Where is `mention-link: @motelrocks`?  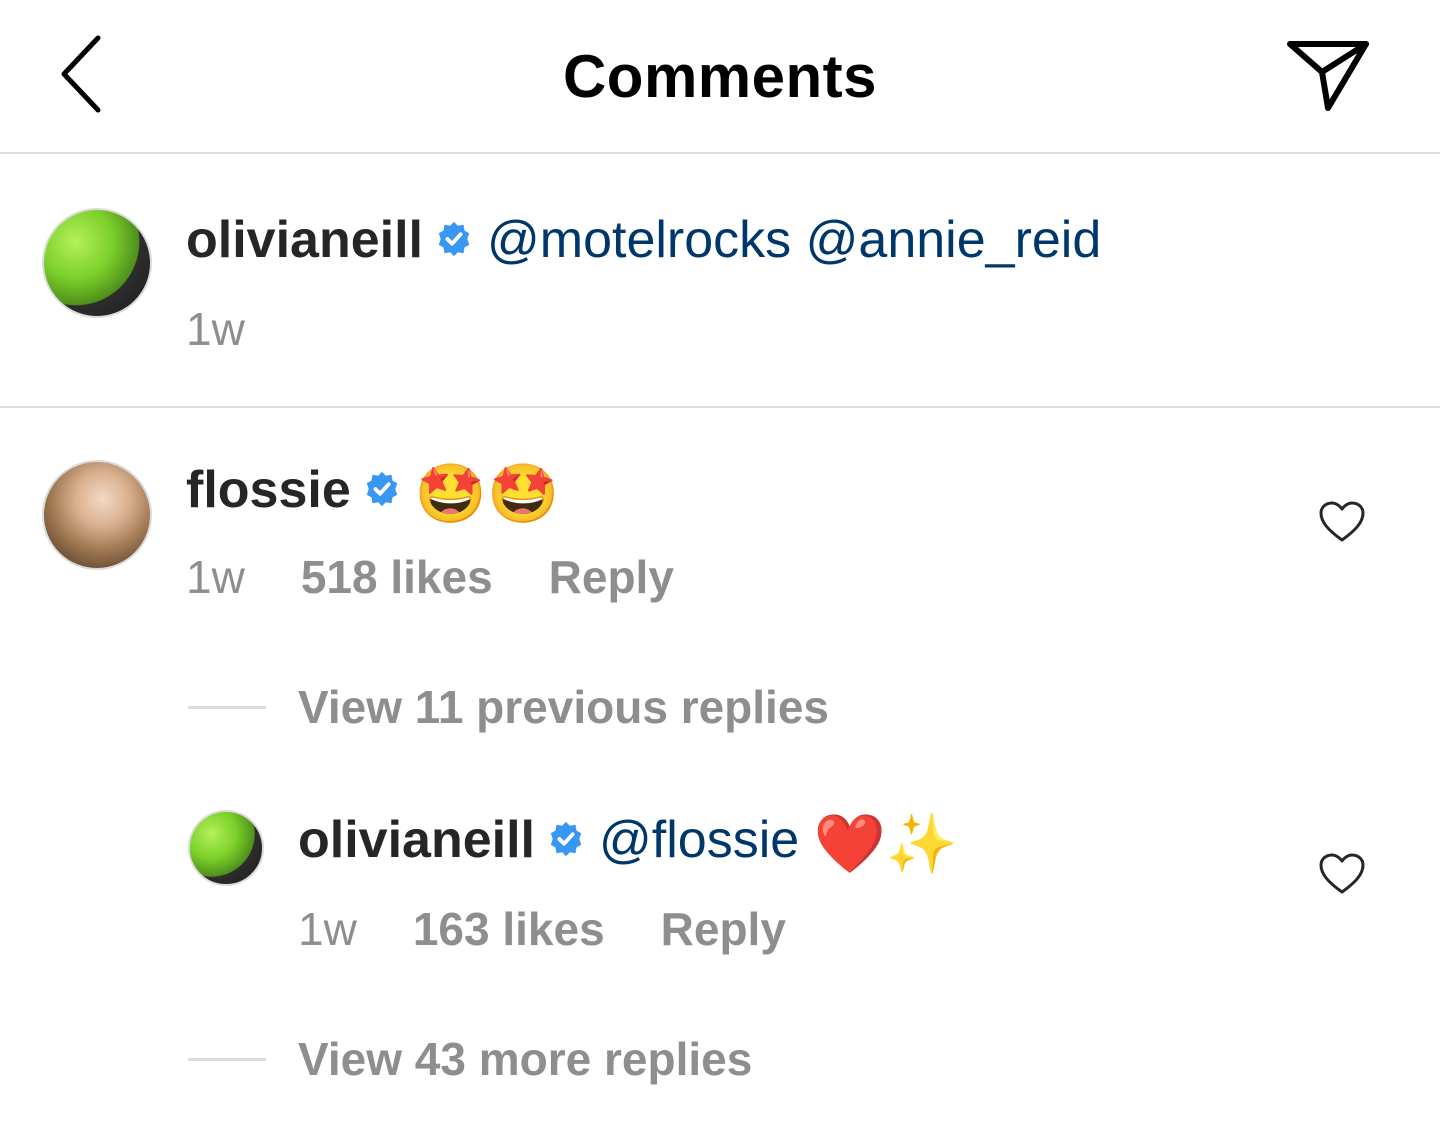 mention-link: @motelrocks is located at coordinates (639, 240).